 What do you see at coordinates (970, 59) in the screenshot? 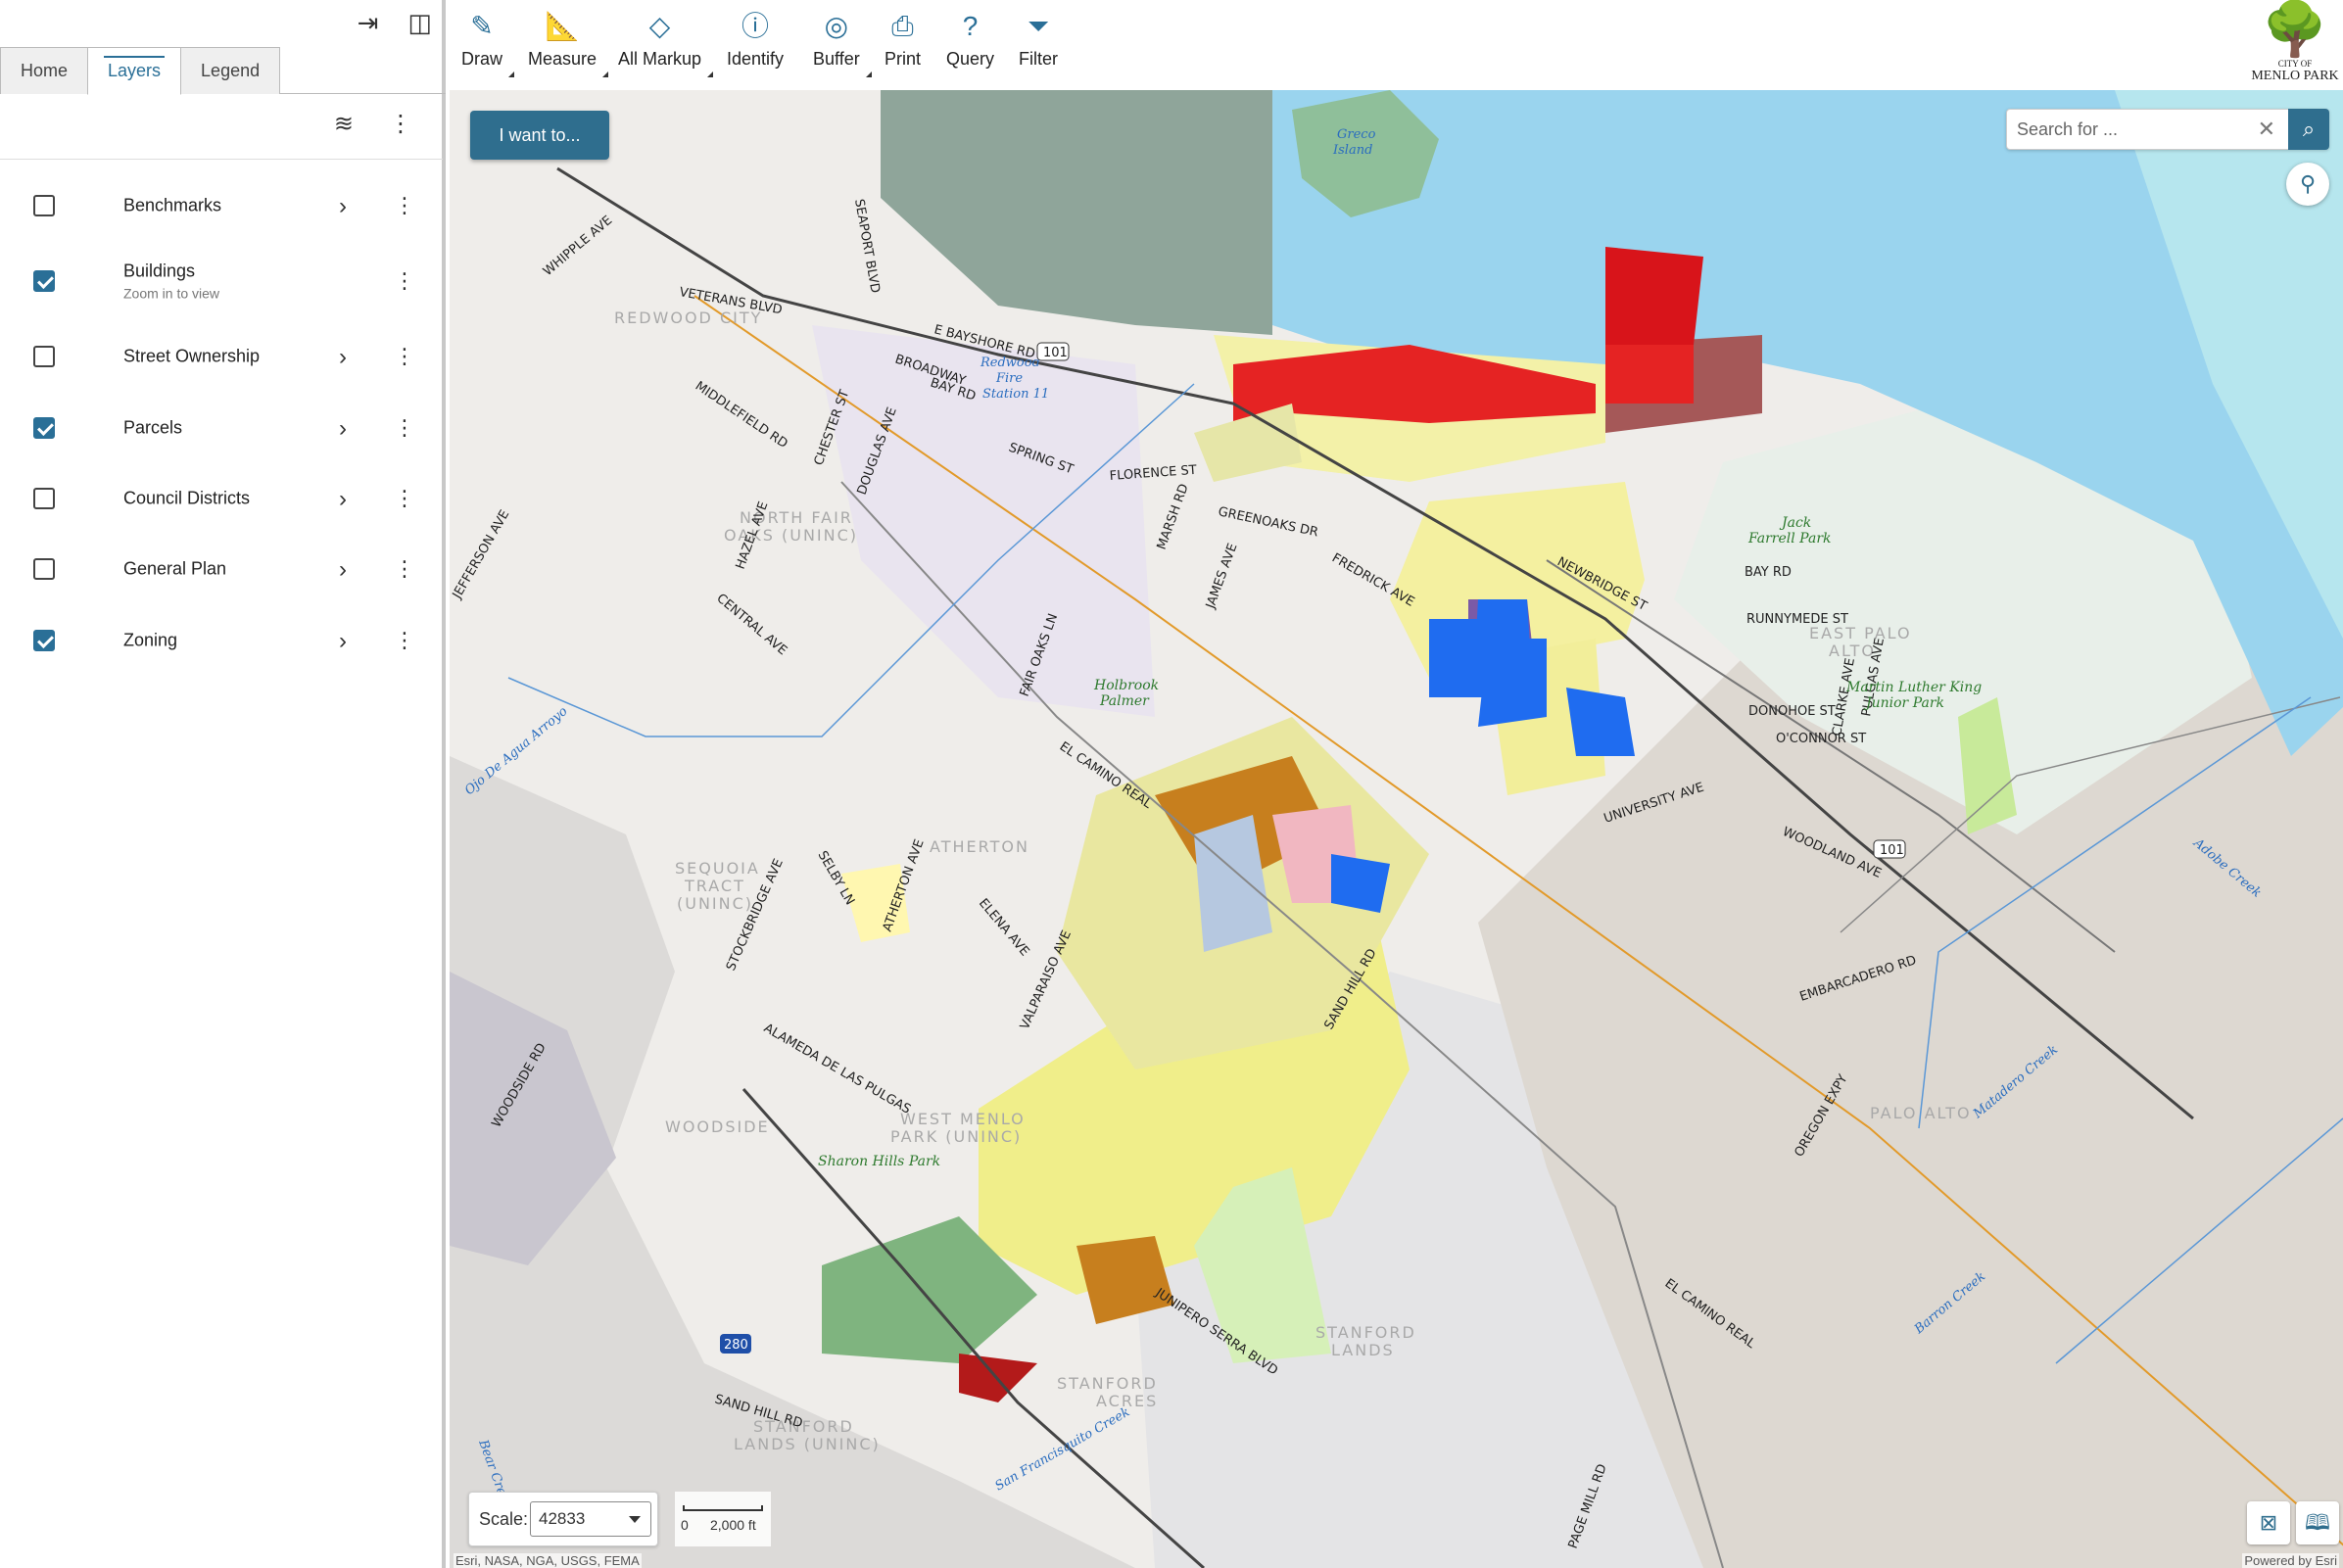
I see `tool-label: Query` at bounding box center [970, 59].